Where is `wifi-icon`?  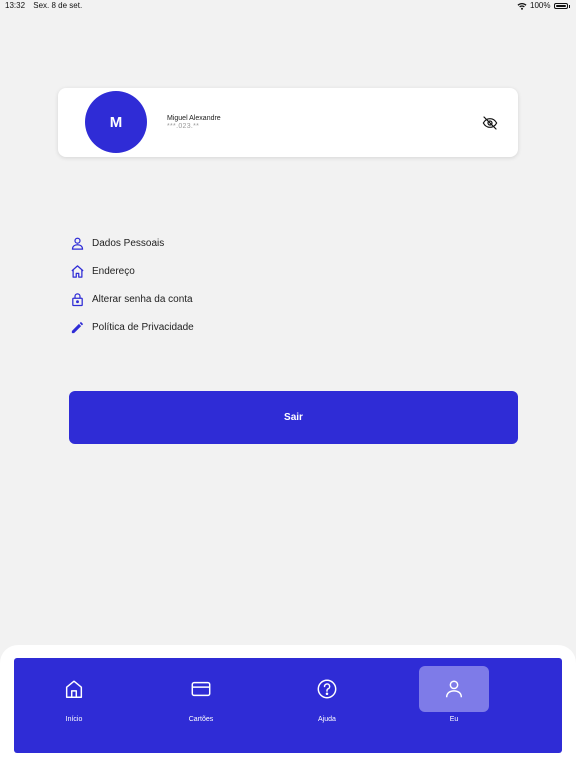
wifi-icon is located at coordinates (522, 6).